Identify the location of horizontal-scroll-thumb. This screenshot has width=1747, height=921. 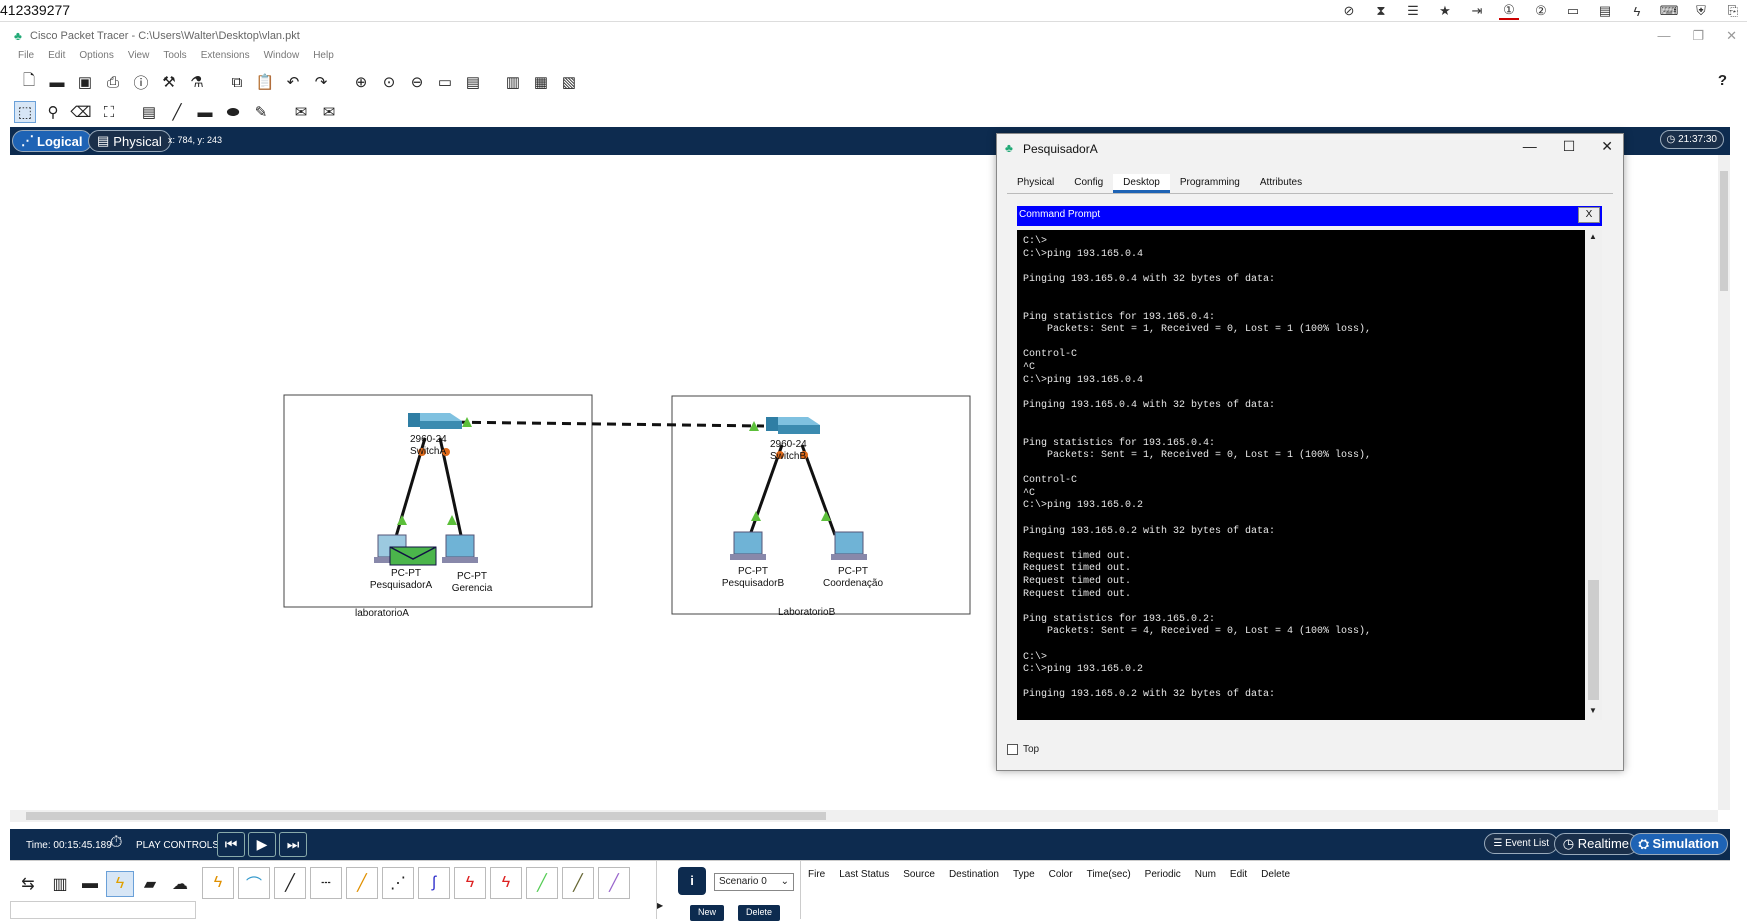
(426, 816).